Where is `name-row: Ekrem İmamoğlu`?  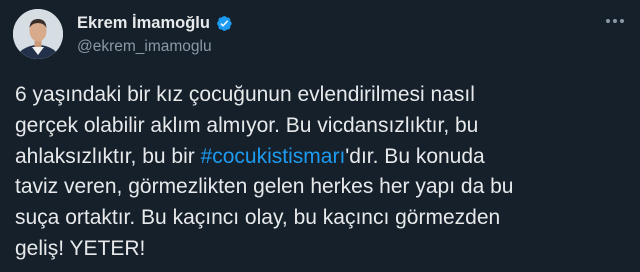
name-row: Ekrem İmamoğlu is located at coordinates (155, 23).